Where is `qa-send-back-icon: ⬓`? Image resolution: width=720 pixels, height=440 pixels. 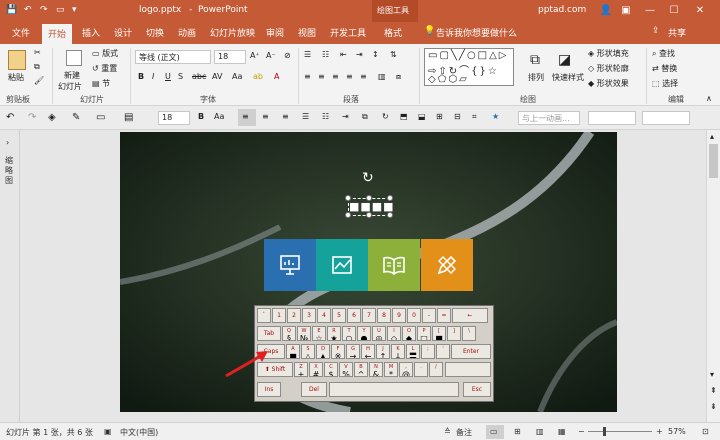
qa-send-back-icon: ⬓ is located at coordinates (422, 116).